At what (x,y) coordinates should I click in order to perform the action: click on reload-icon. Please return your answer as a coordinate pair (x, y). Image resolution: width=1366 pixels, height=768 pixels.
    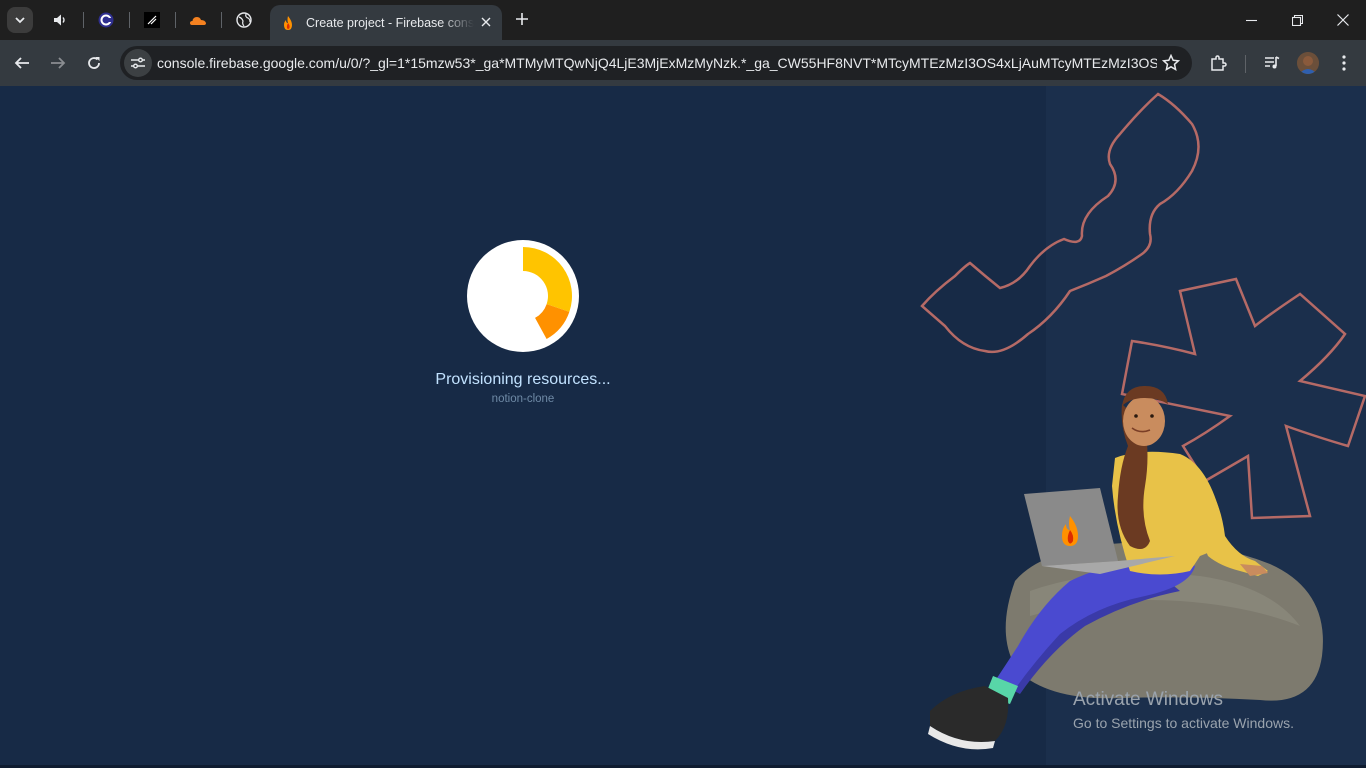
    Looking at the image, I should click on (94, 63).